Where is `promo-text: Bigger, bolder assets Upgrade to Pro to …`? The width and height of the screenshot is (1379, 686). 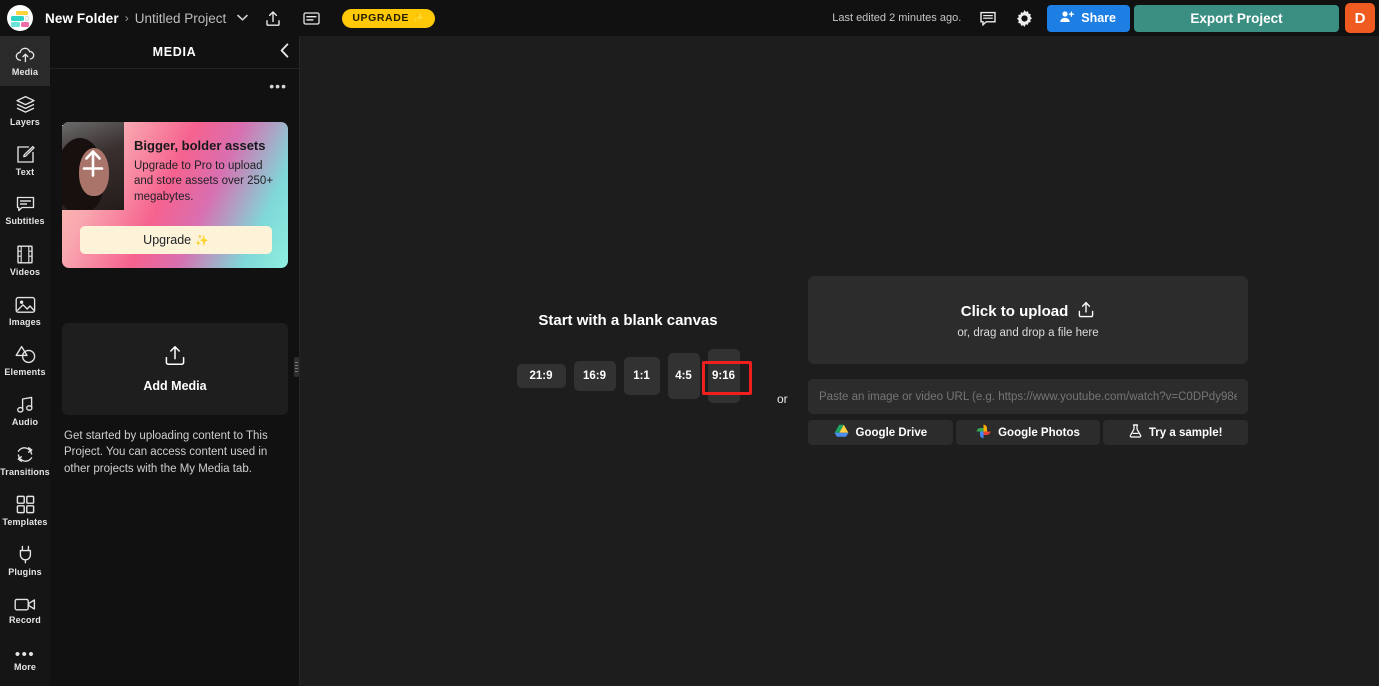
promo-text: Bigger, bolder assets Upgrade to Pro to … is located at coordinates (208, 171).